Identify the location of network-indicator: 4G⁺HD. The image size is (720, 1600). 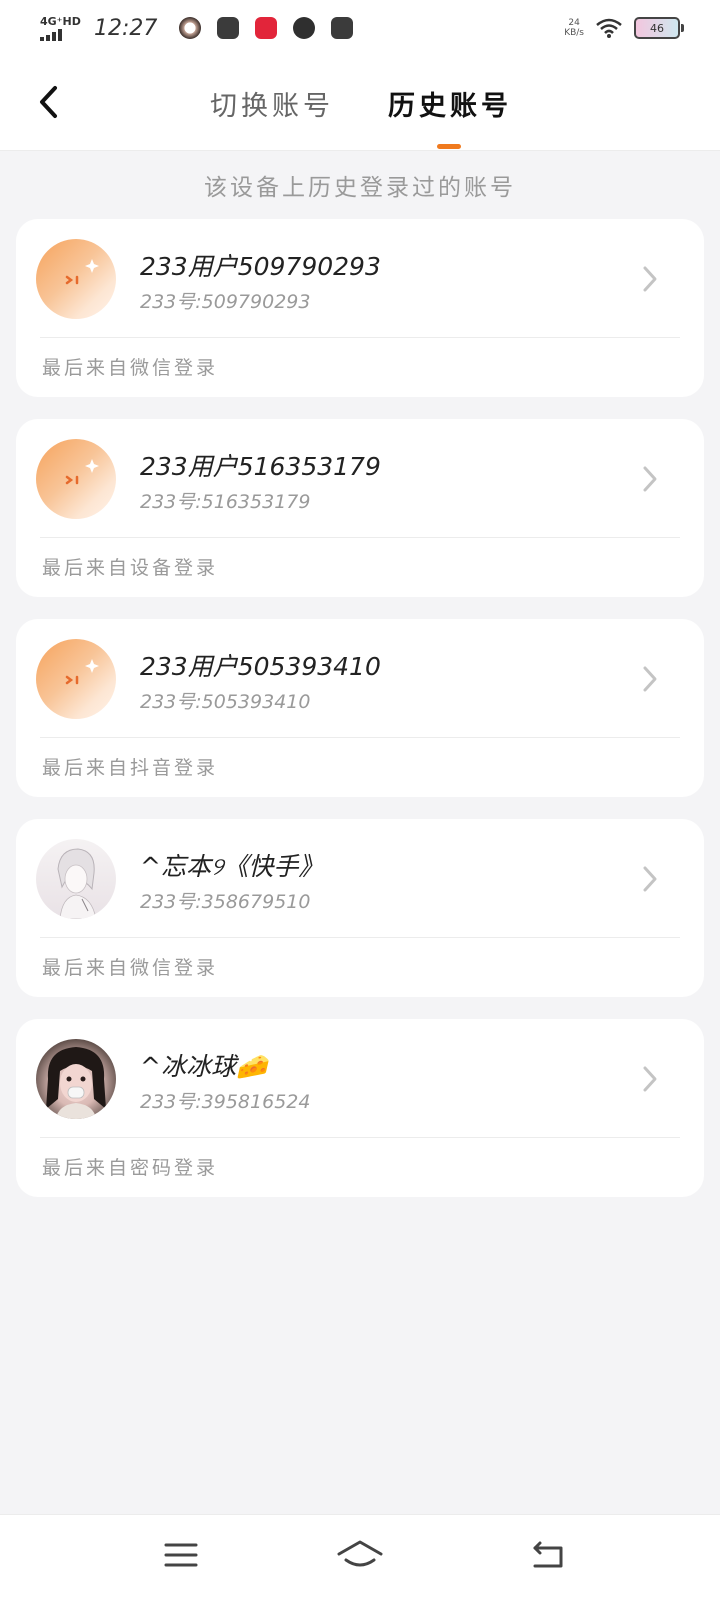
(60, 27).